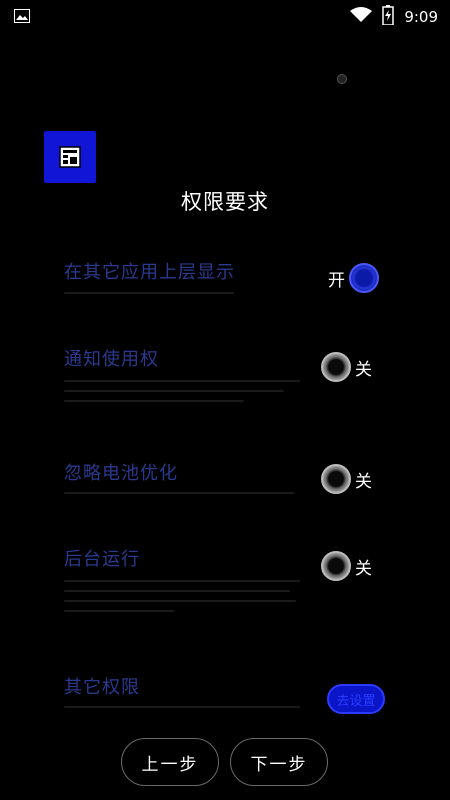 This screenshot has height=800, width=450. I want to click on battery-charging-icon, so click(388, 17).